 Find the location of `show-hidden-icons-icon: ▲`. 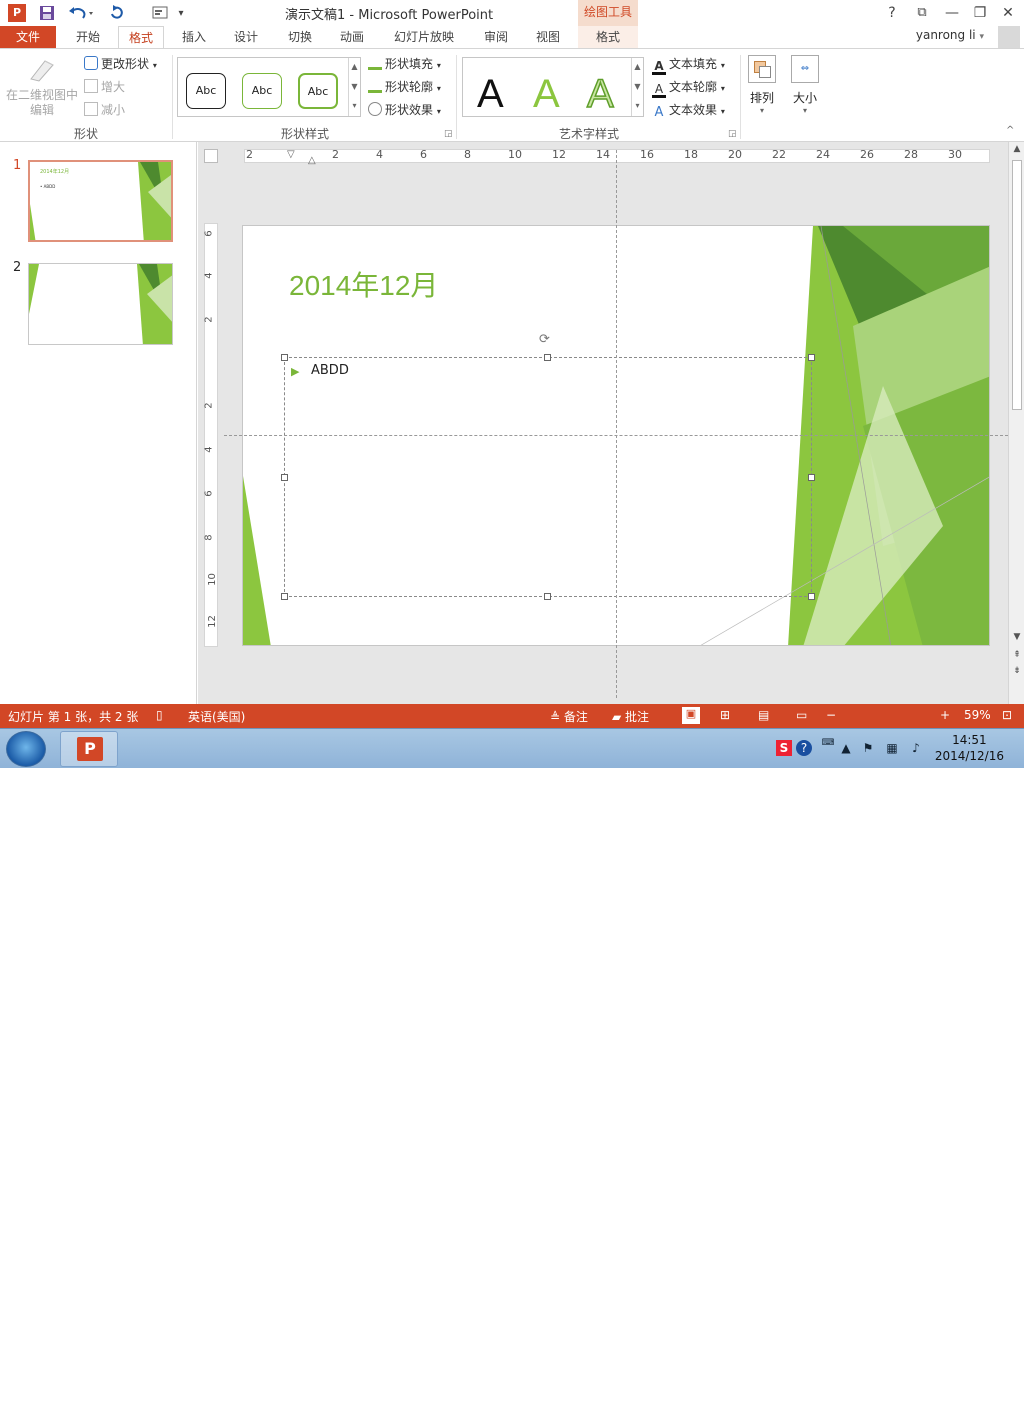

show-hidden-icons-icon: ▲ is located at coordinates (846, 748).